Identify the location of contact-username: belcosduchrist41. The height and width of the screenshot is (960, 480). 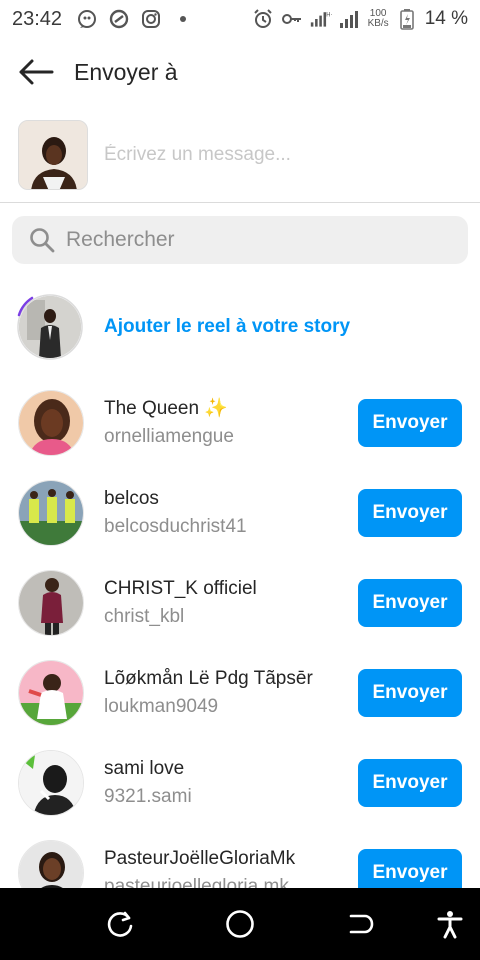
(175, 526).